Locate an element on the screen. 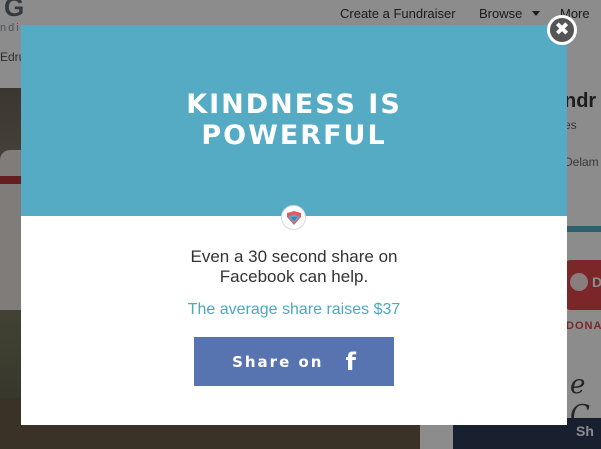 The image size is (601, 449). modal-title: KINDNESS IS POWERFUL is located at coordinates (294, 120).